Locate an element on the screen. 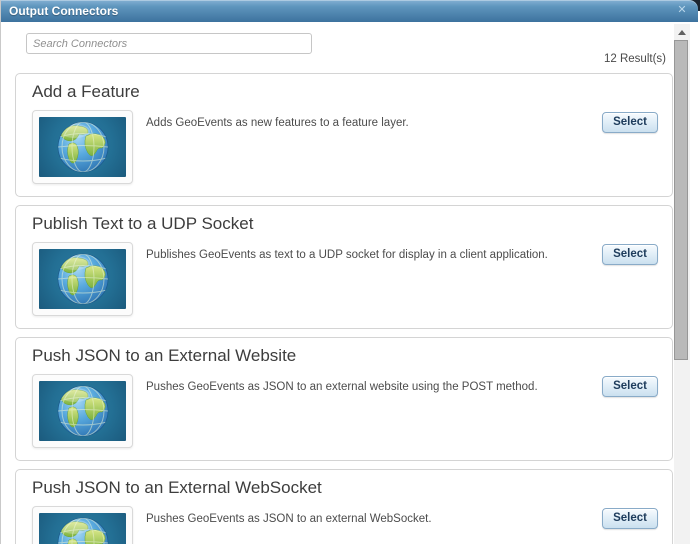 This screenshot has width=700, height=544. connector-title: Push JSON to an External Website is located at coordinates (164, 355).